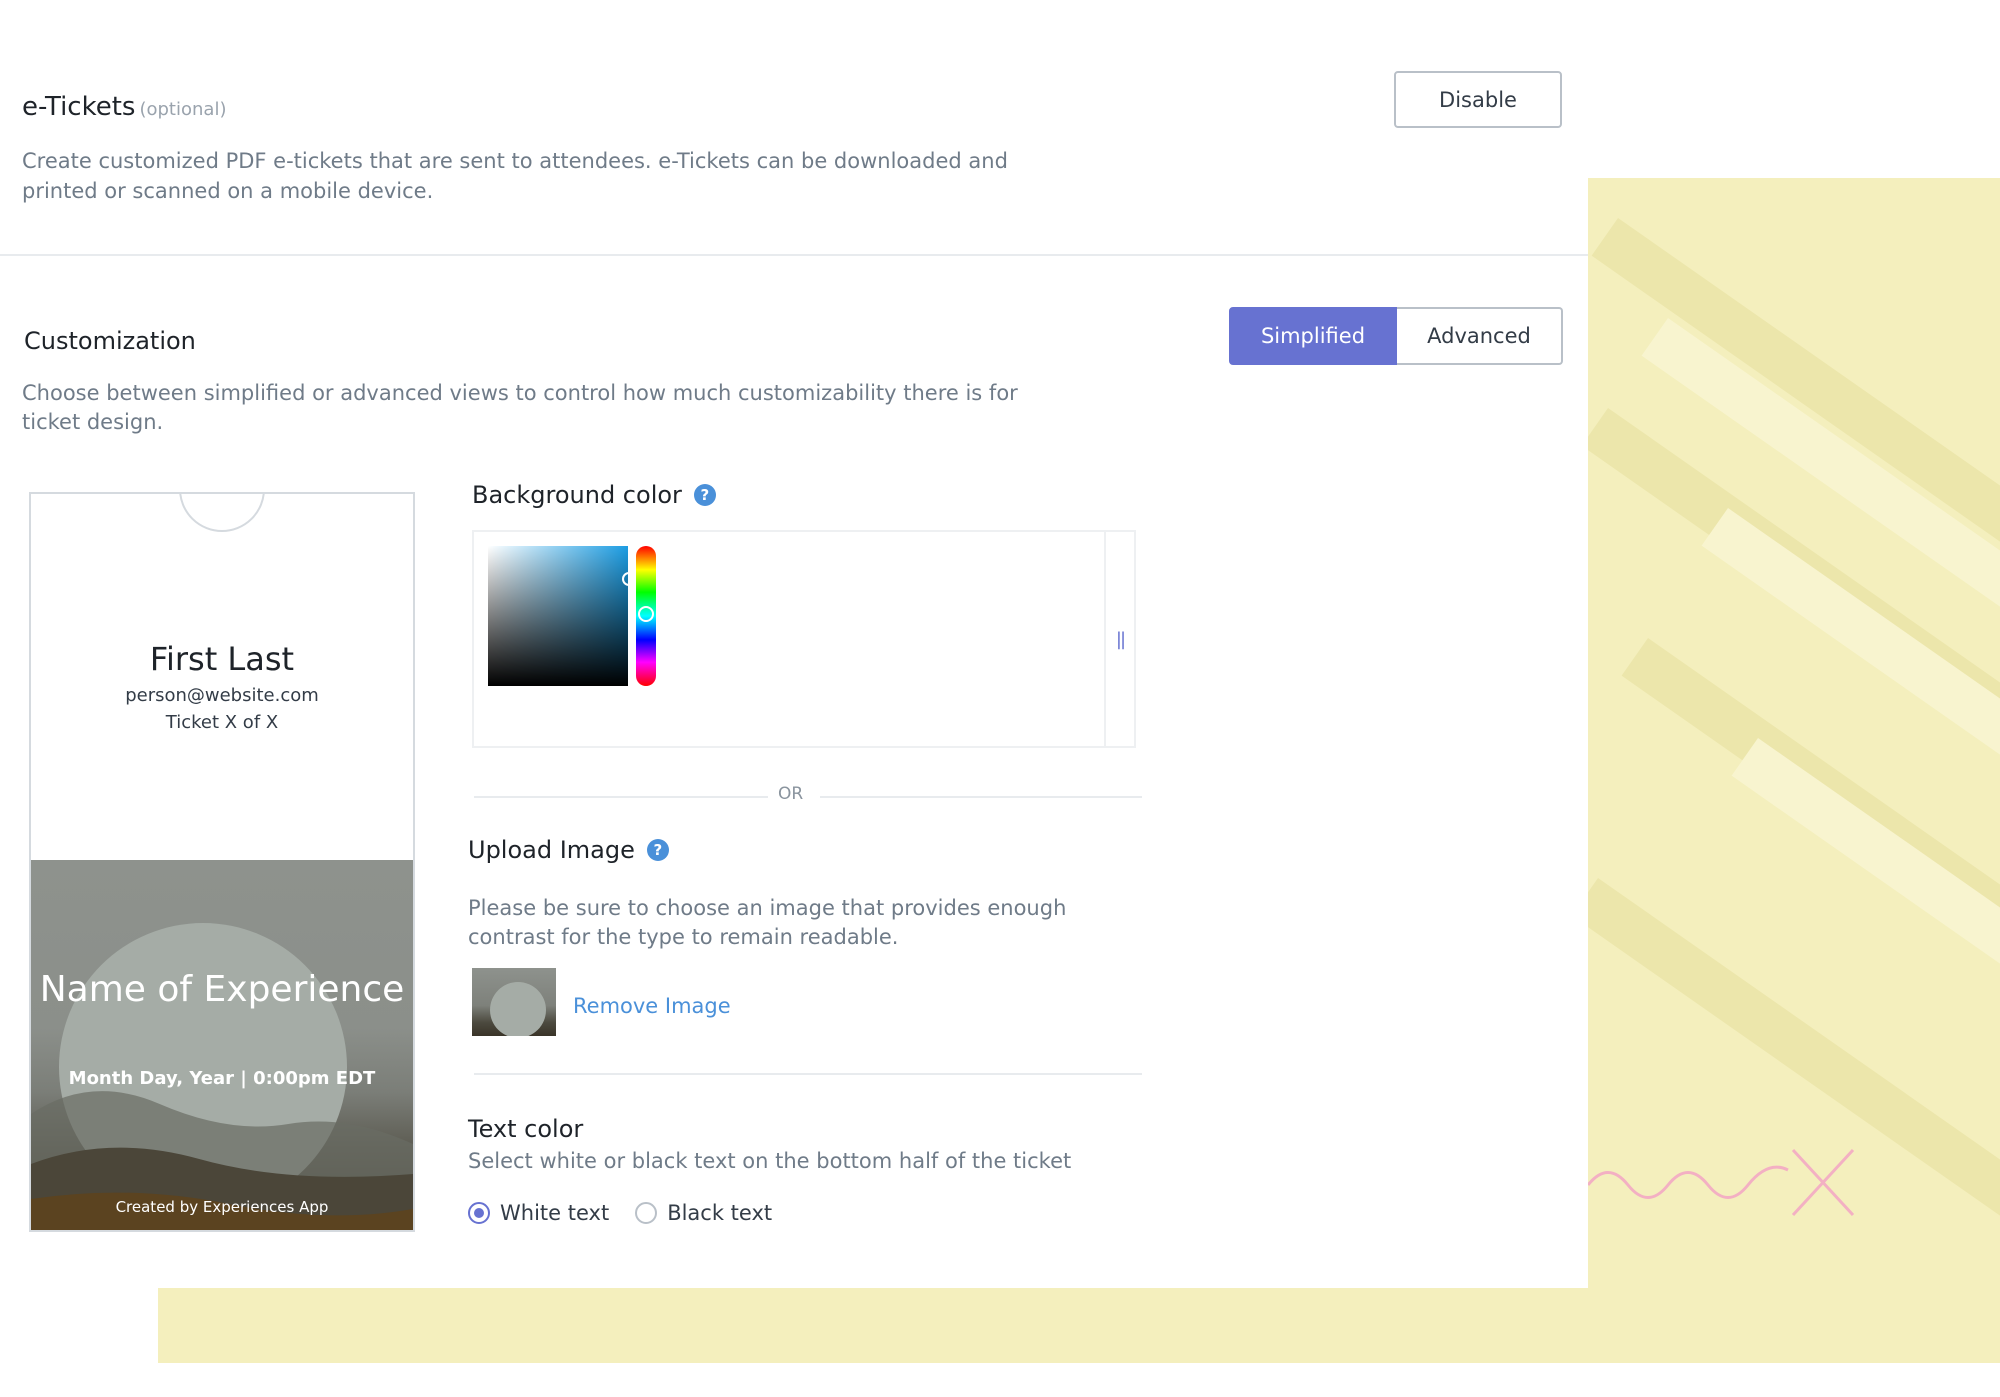  I want to click on upload-image-label: Upload Image, so click(551, 850).